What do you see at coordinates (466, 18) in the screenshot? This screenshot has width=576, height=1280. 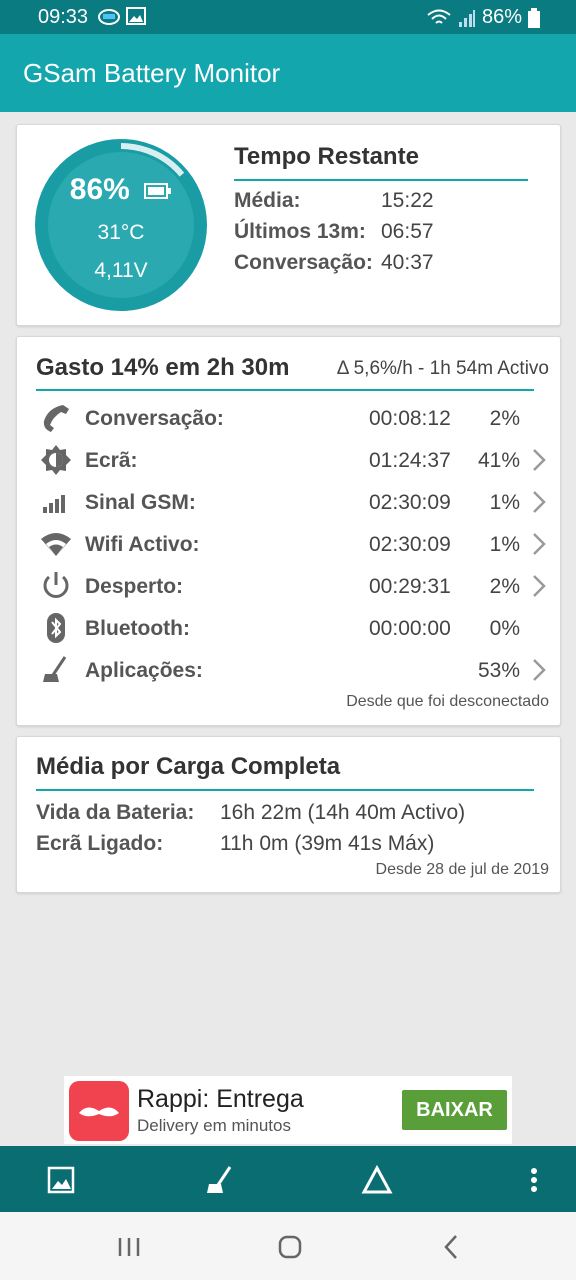 I see `signal-icon` at bounding box center [466, 18].